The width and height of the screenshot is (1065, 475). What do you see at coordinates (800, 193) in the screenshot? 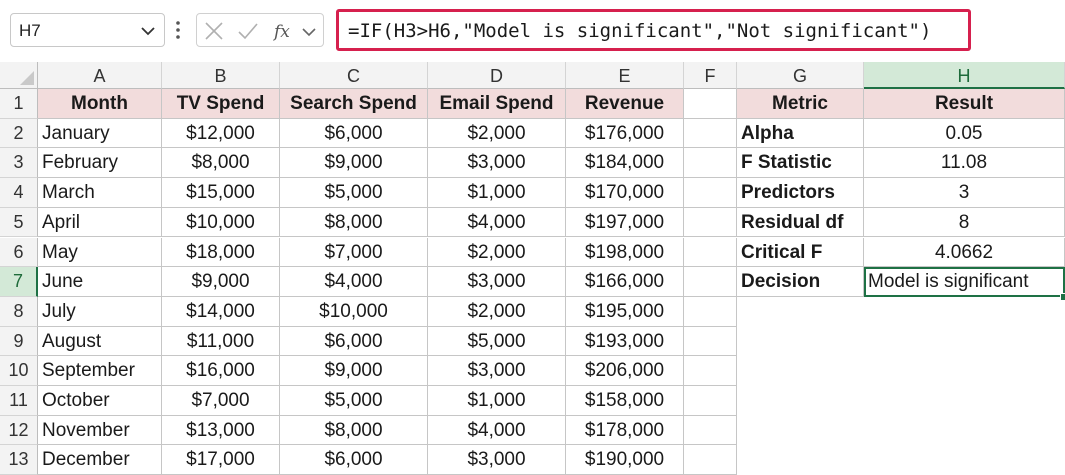
I see `metric-label-cell: Predictors` at bounding box center [800, 193].